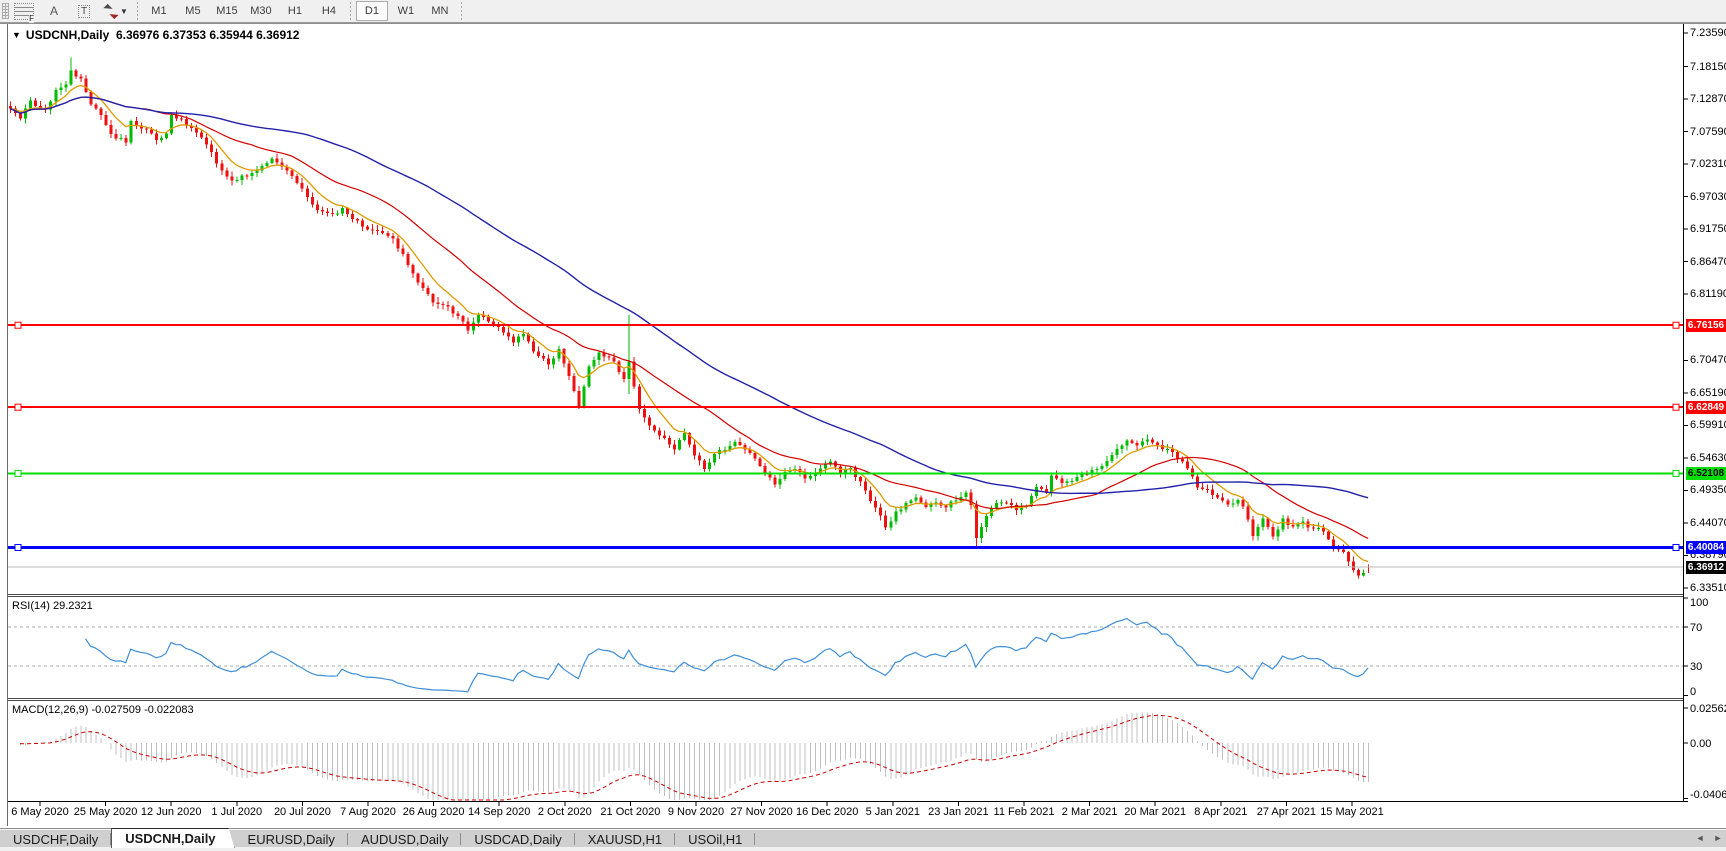 This screenshot has height=851, width=1726. What do you see at coordinates (1706, 473) in the screenshot?
I see `level-price-tag: 6.52108` at bounding box center [1706, 473].